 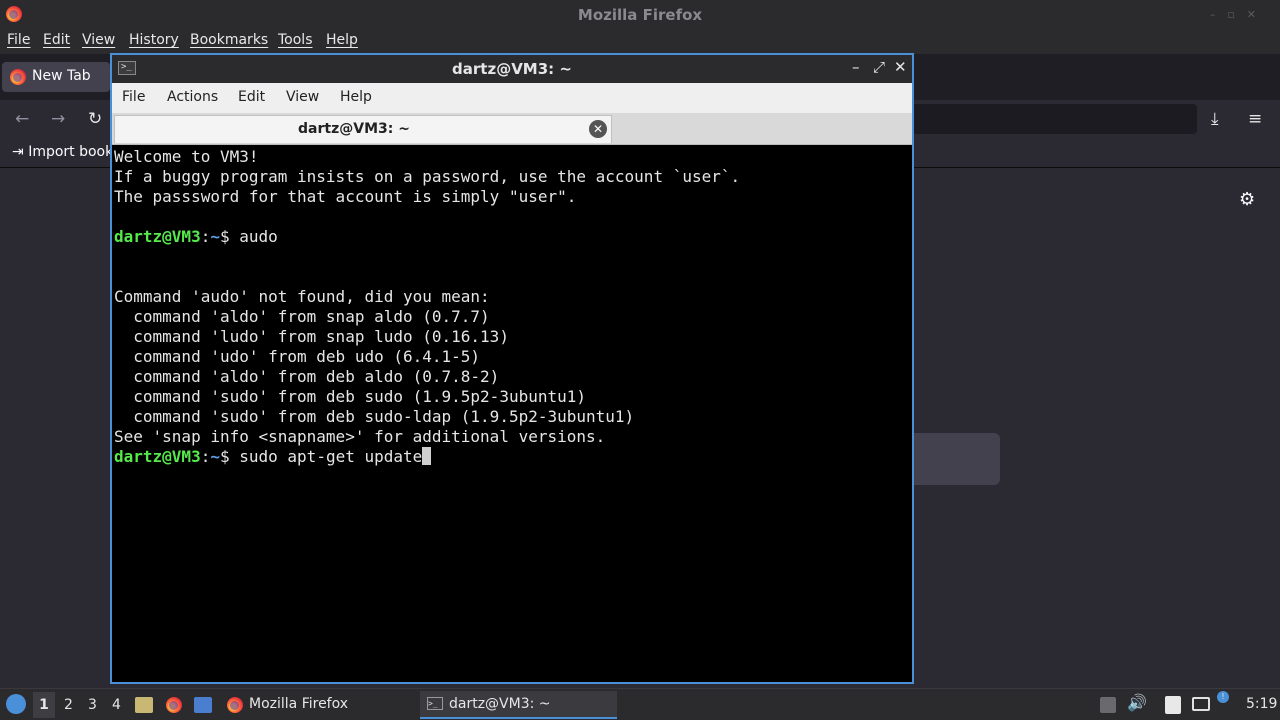 I want to click on terminal-line: Welcome to VM3!, so click(x=186, y=156).